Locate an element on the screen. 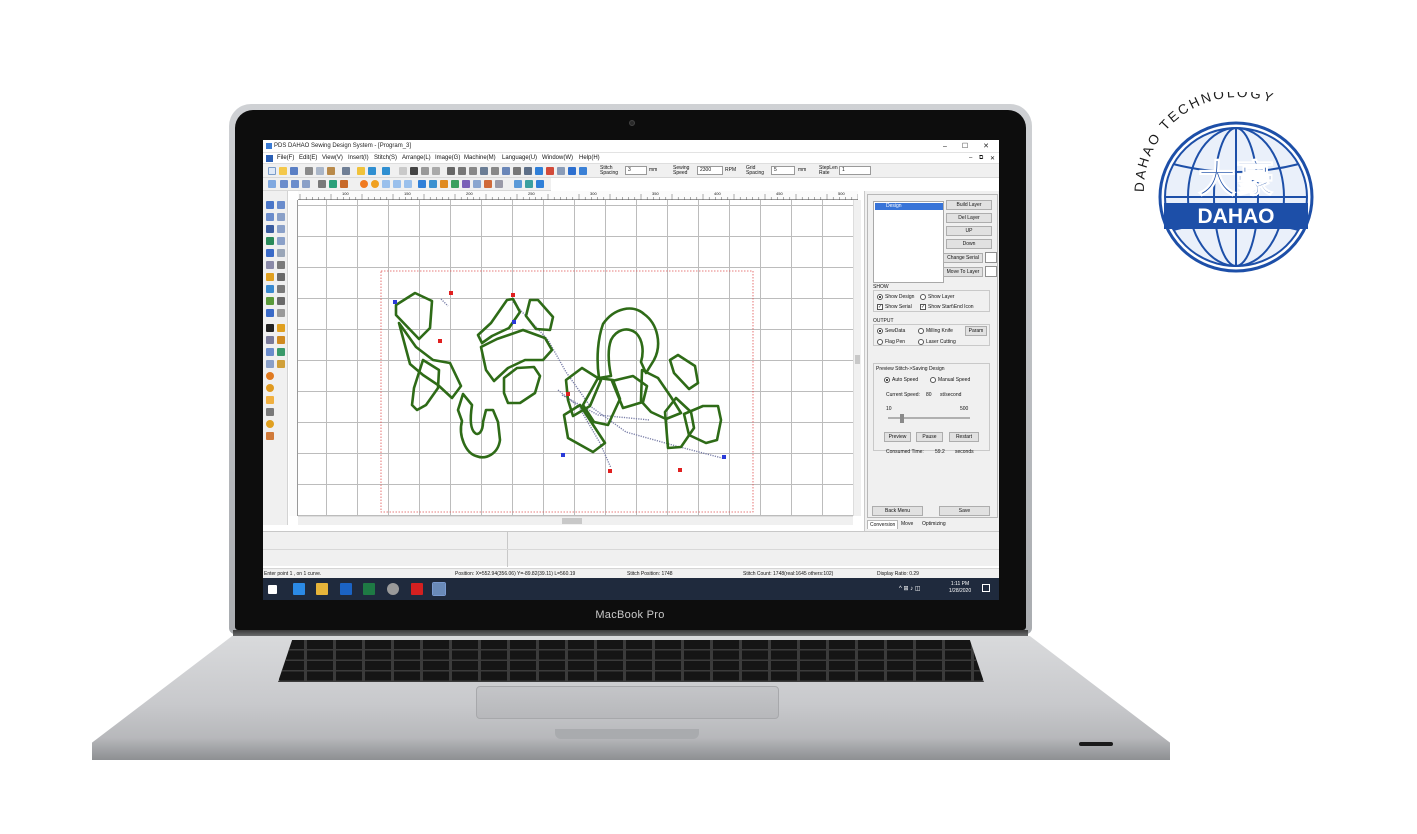  layer-tool-icon is located at coordinates (455, 184).